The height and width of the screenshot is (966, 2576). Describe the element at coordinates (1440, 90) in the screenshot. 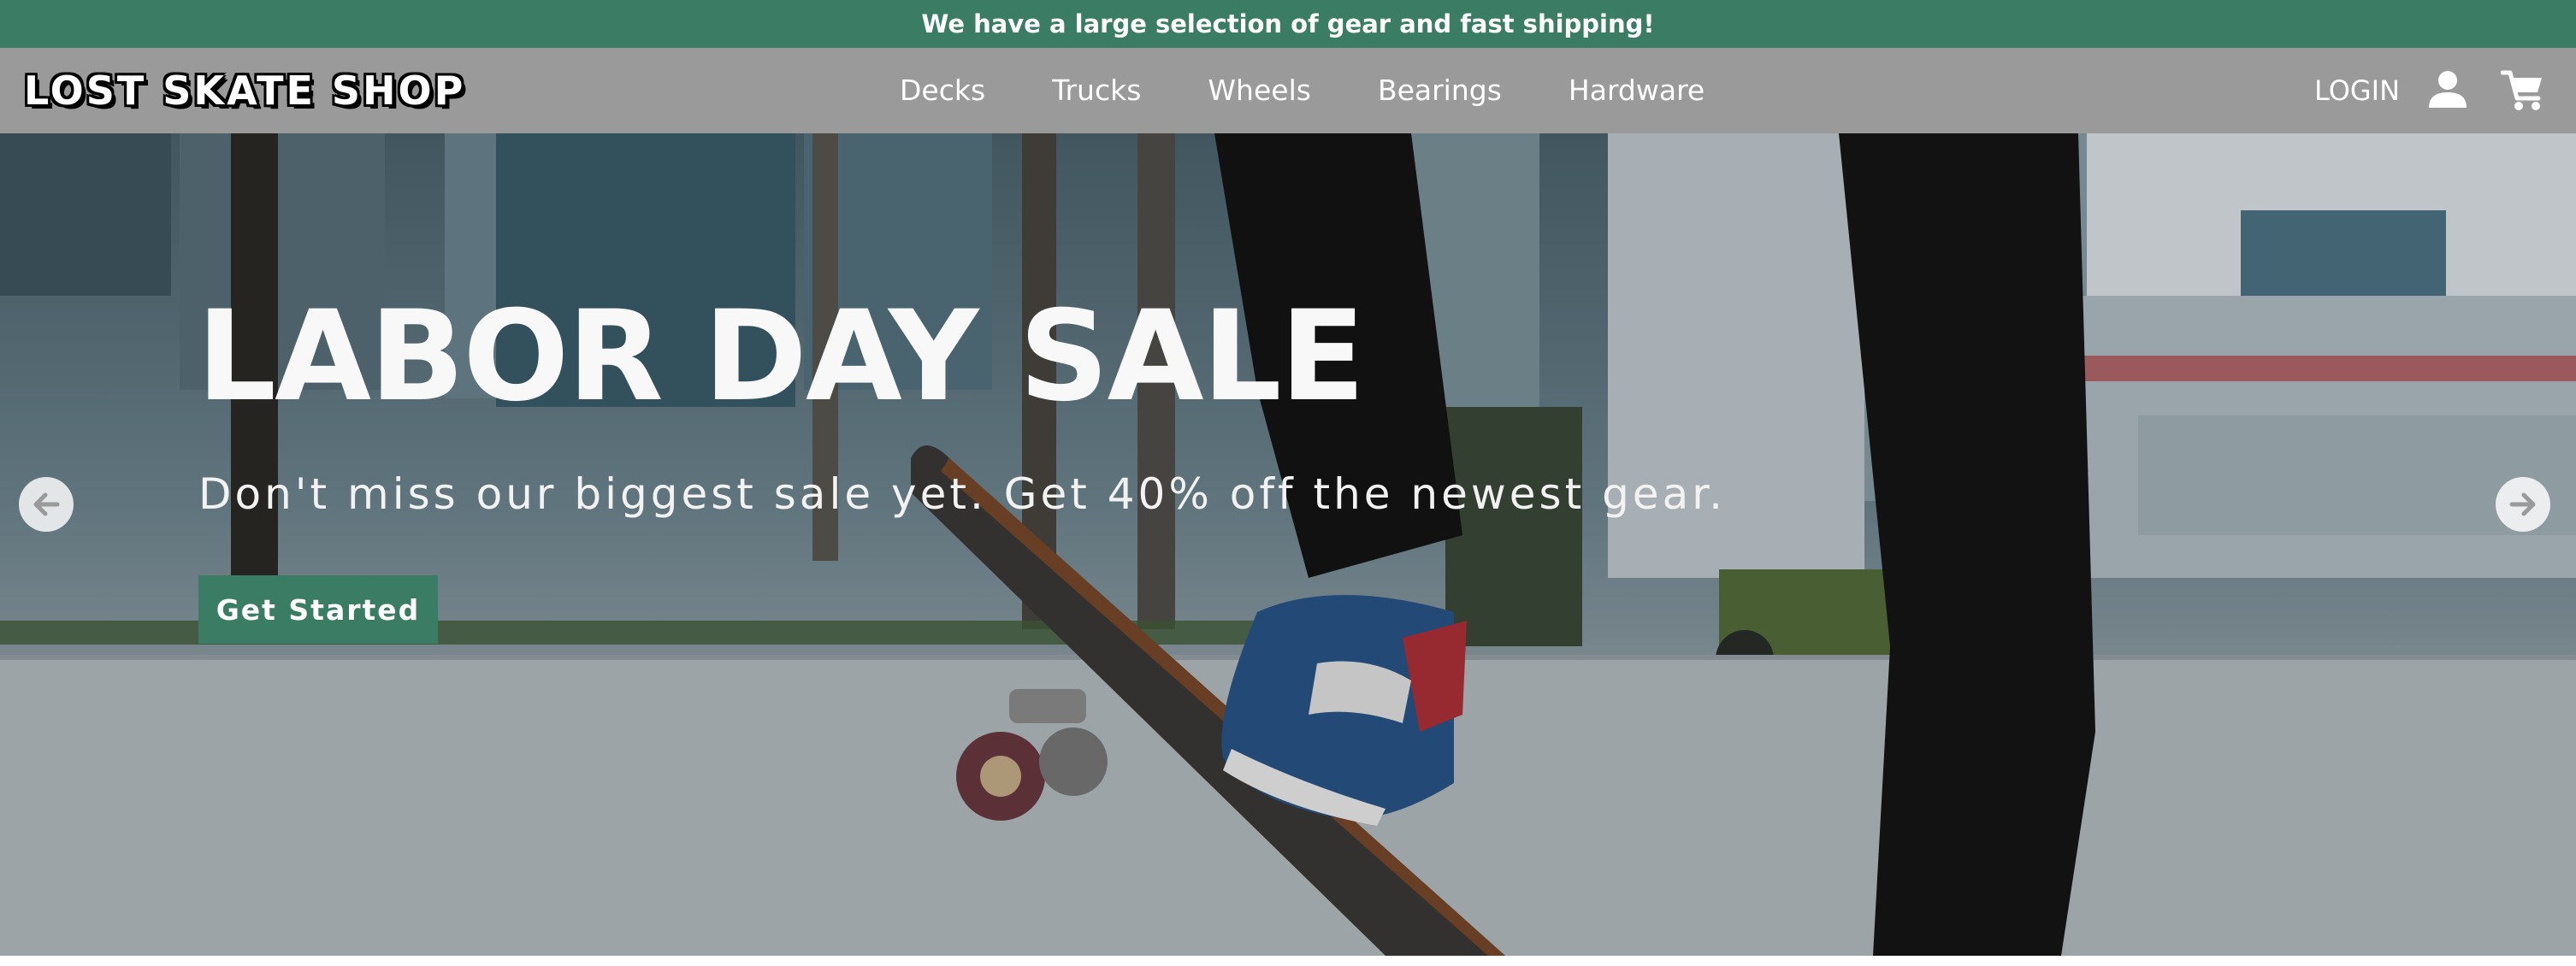

I see `nav-item-bearings: Bearings` at that location.